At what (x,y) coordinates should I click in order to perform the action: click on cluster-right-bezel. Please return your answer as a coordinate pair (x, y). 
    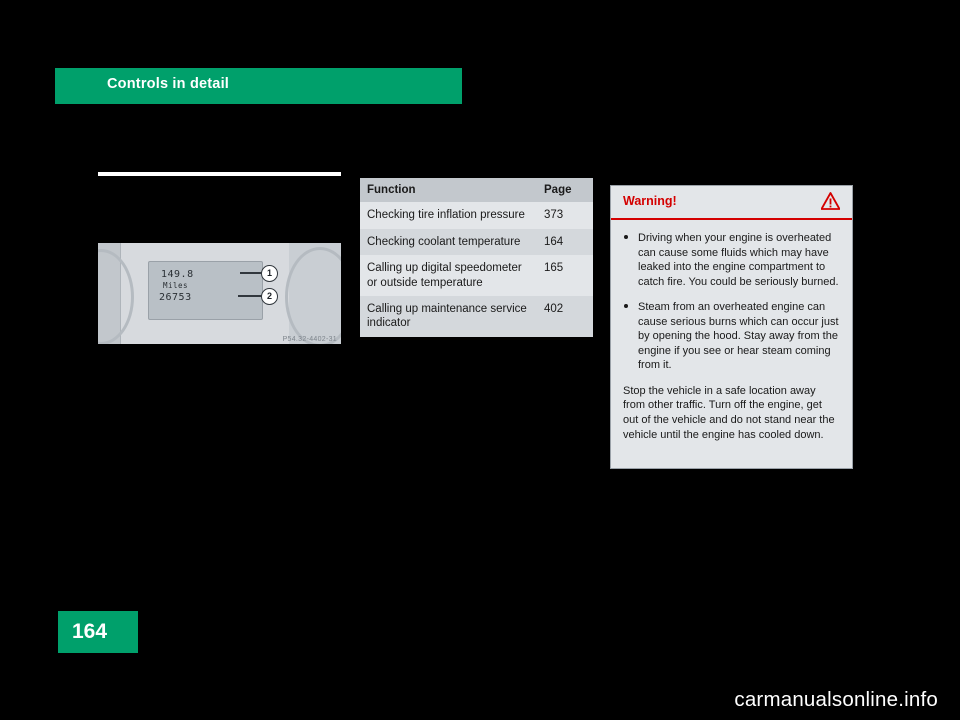
    Looking at the image, I should click on (313, 293).